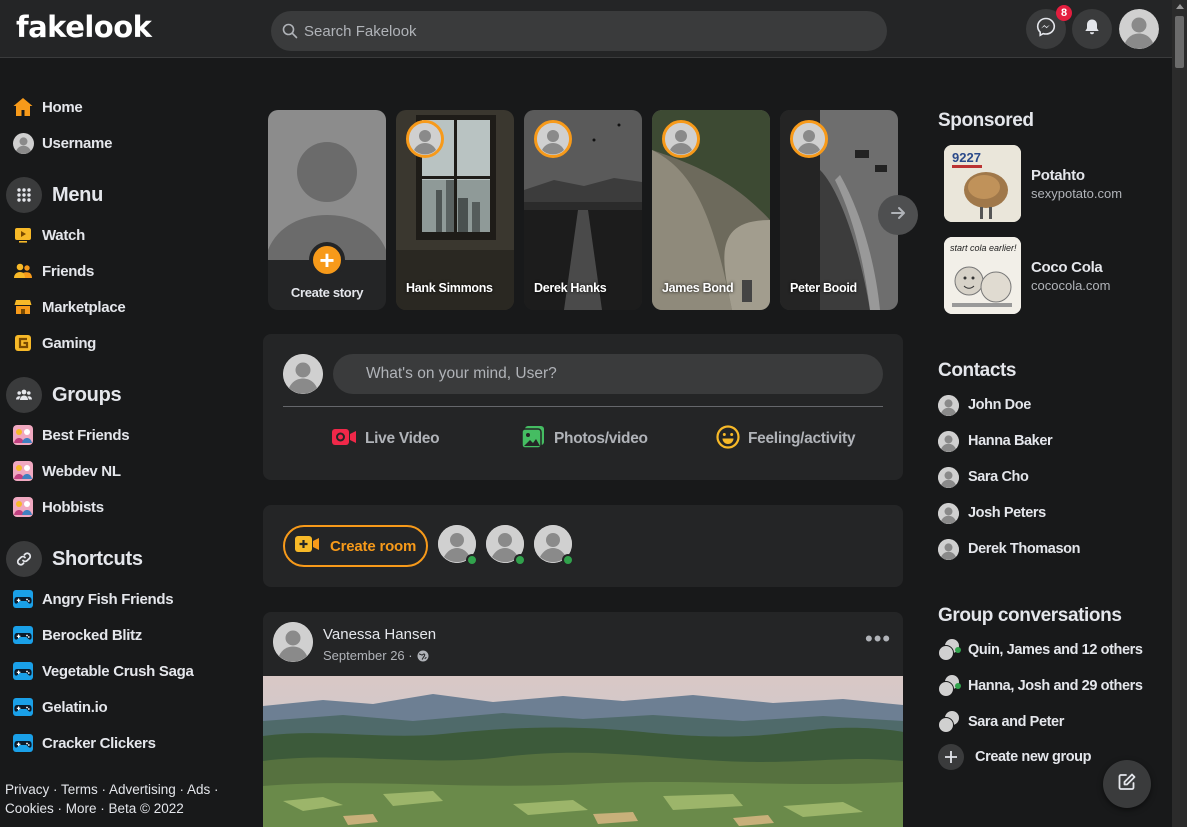 The height and width of the screenshot is (827, 1187). I want to click on live-video-icon, so click(344, 439).